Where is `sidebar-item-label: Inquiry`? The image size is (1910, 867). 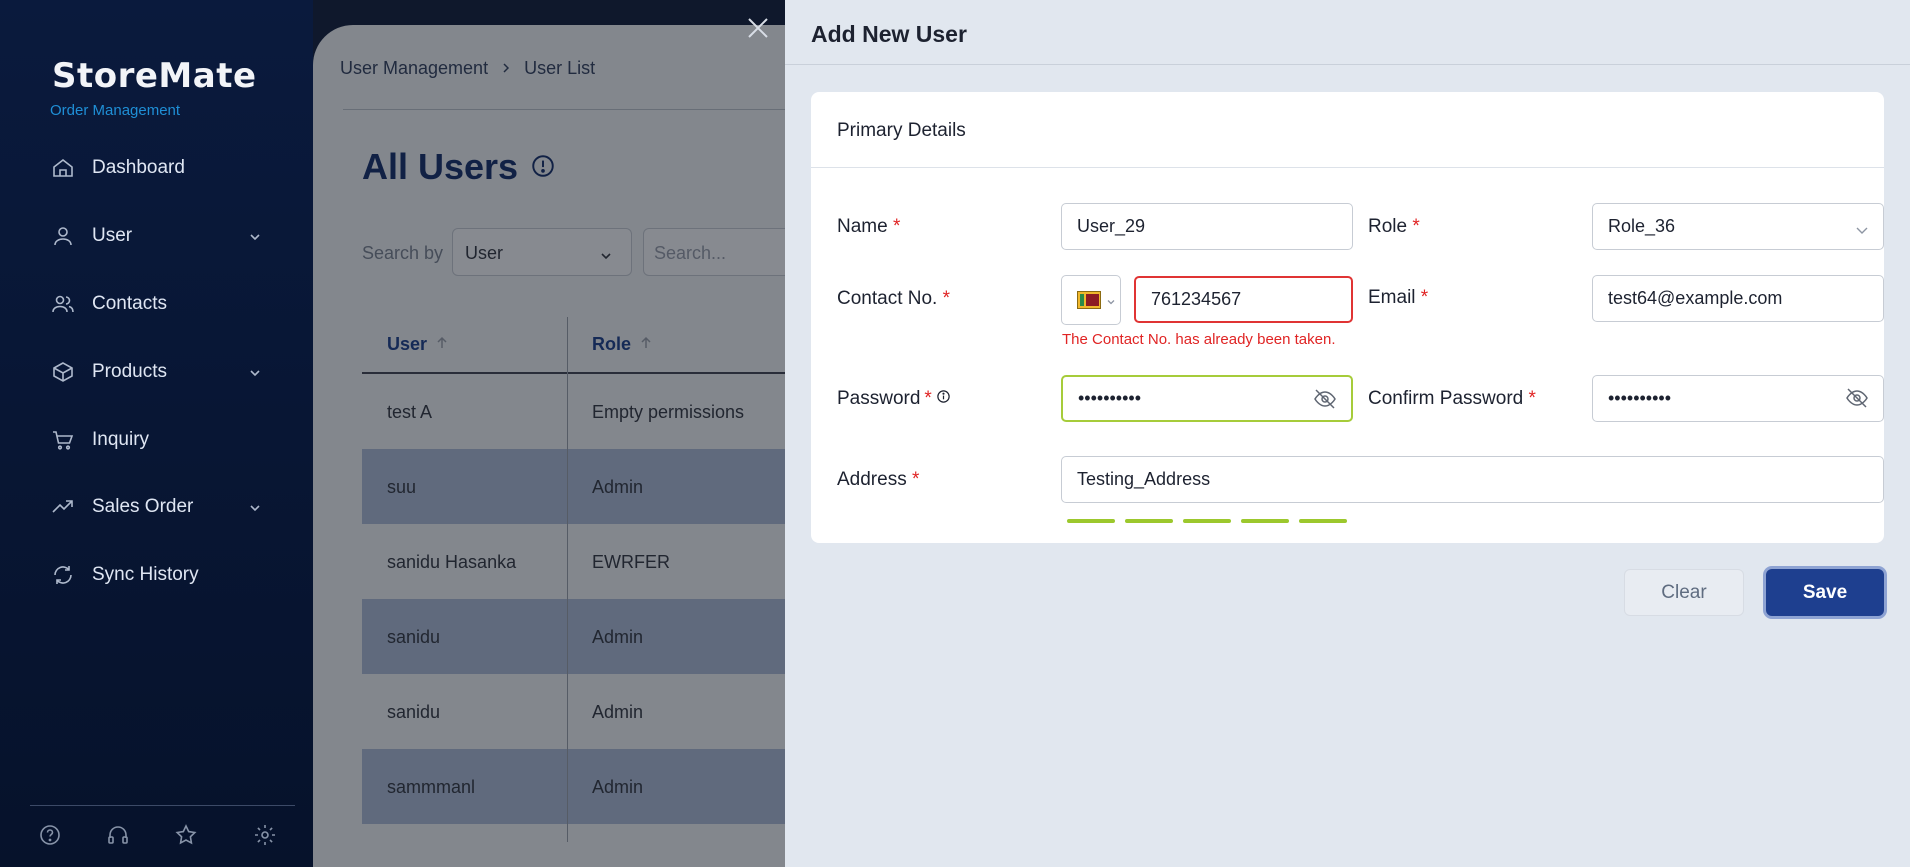 sidebar-item-label: Inquiry is located at coordinates (121, 439).